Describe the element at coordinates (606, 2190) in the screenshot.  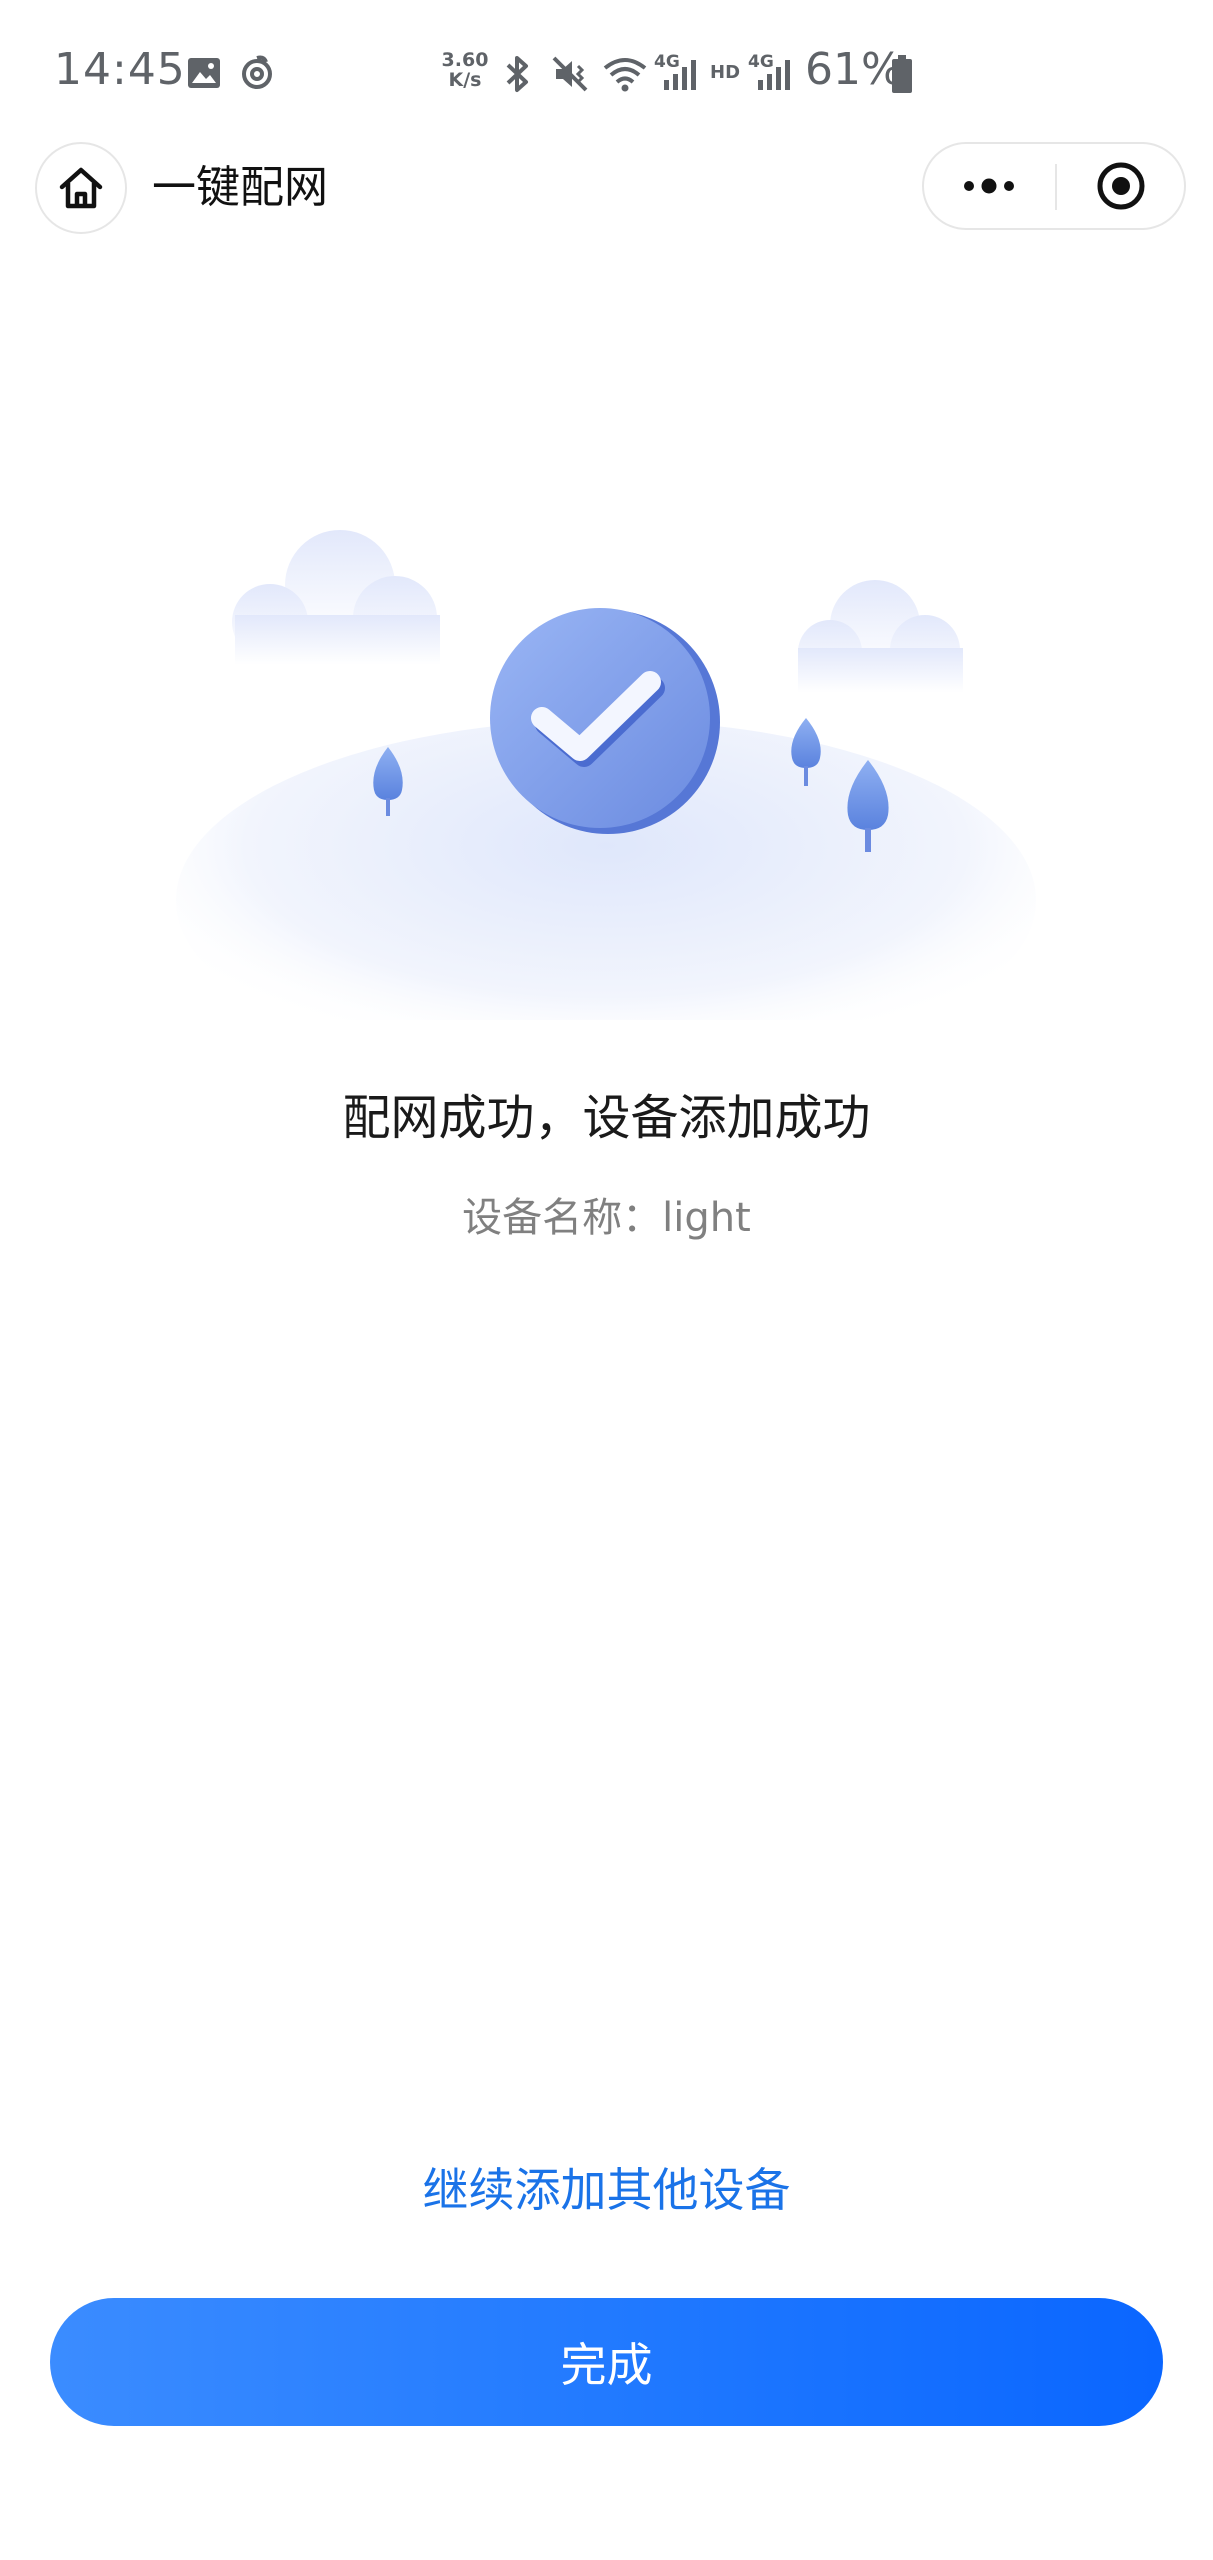
I see `continue-add-device-link: 继续添加其他设备` at that location.